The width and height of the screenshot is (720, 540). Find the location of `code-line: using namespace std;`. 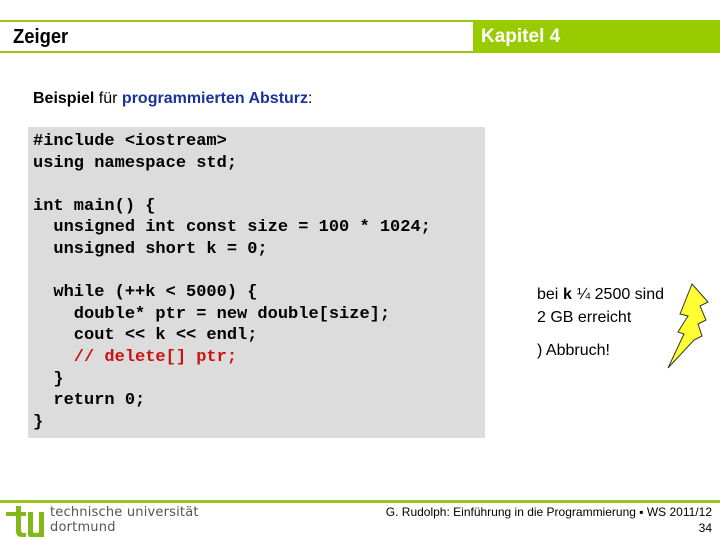

code-line: using namespace std; is located at coordinates (135, 163).